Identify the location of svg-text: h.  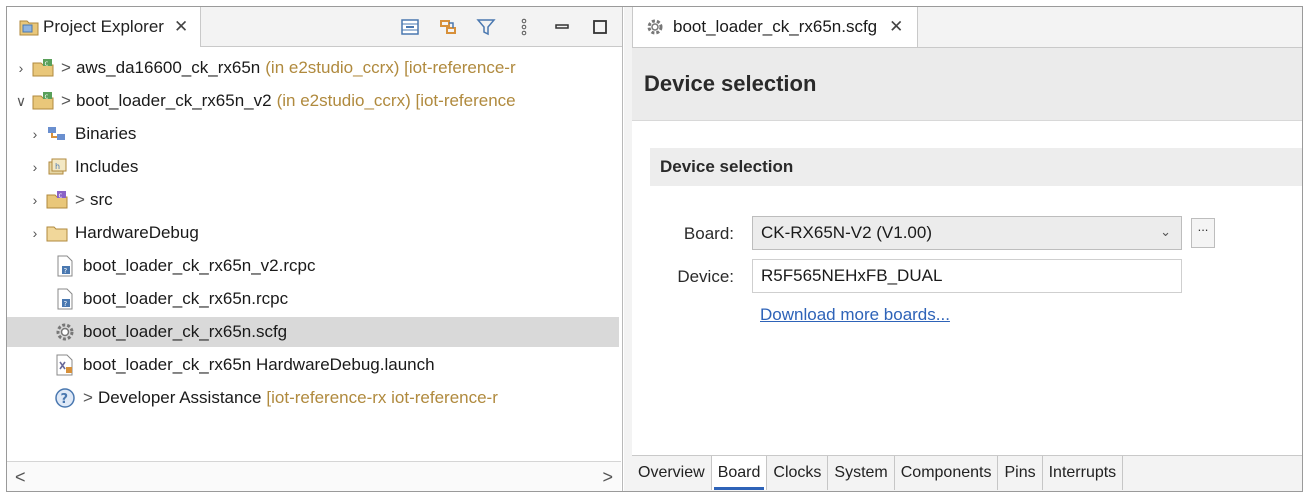
(57, 166).